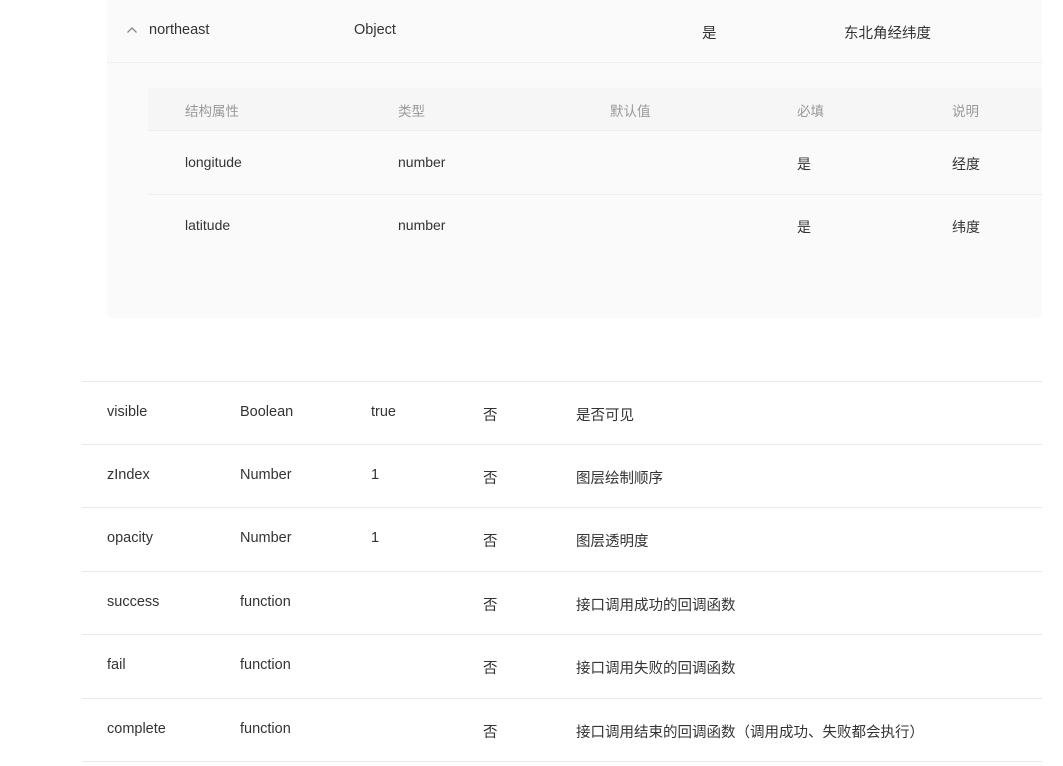  Describe the element at coordinates (267, 412) in the screenshot. I see `param-type: Boolean` at that location.